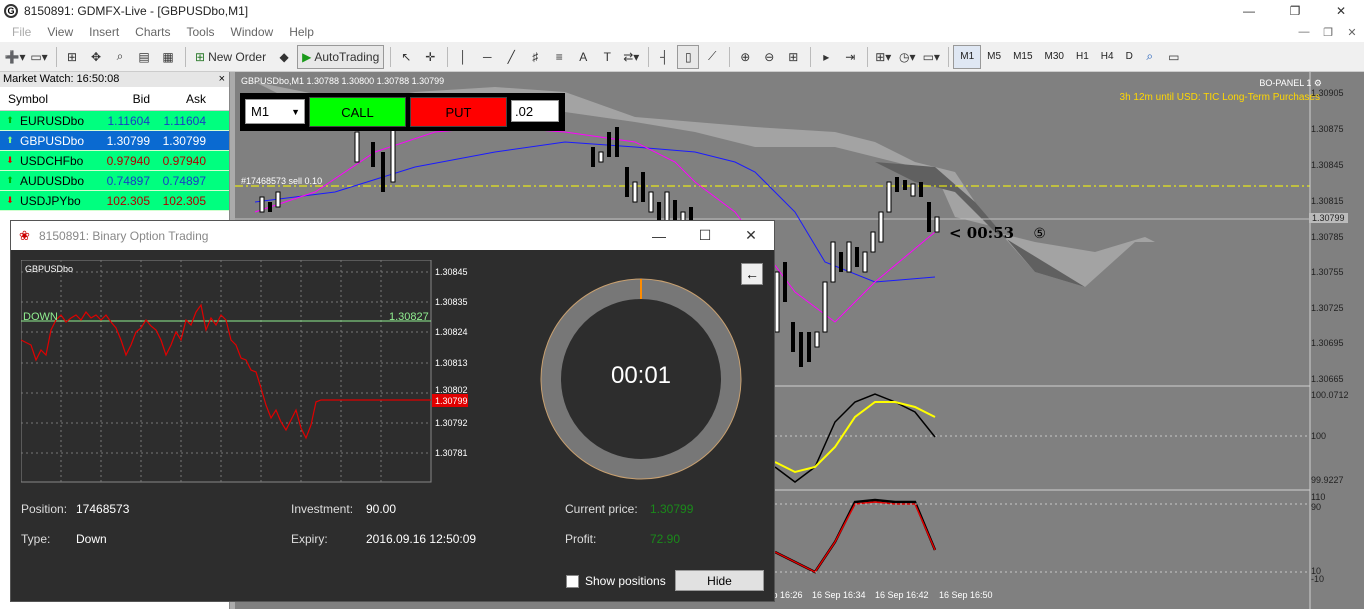 Image resolution: width=1364 pixels, height=609 pixels. What do you see at coordinates (406, 57) in the screenshot?
I see `cursor-icon: ↖` at bounding box center [406, 57].